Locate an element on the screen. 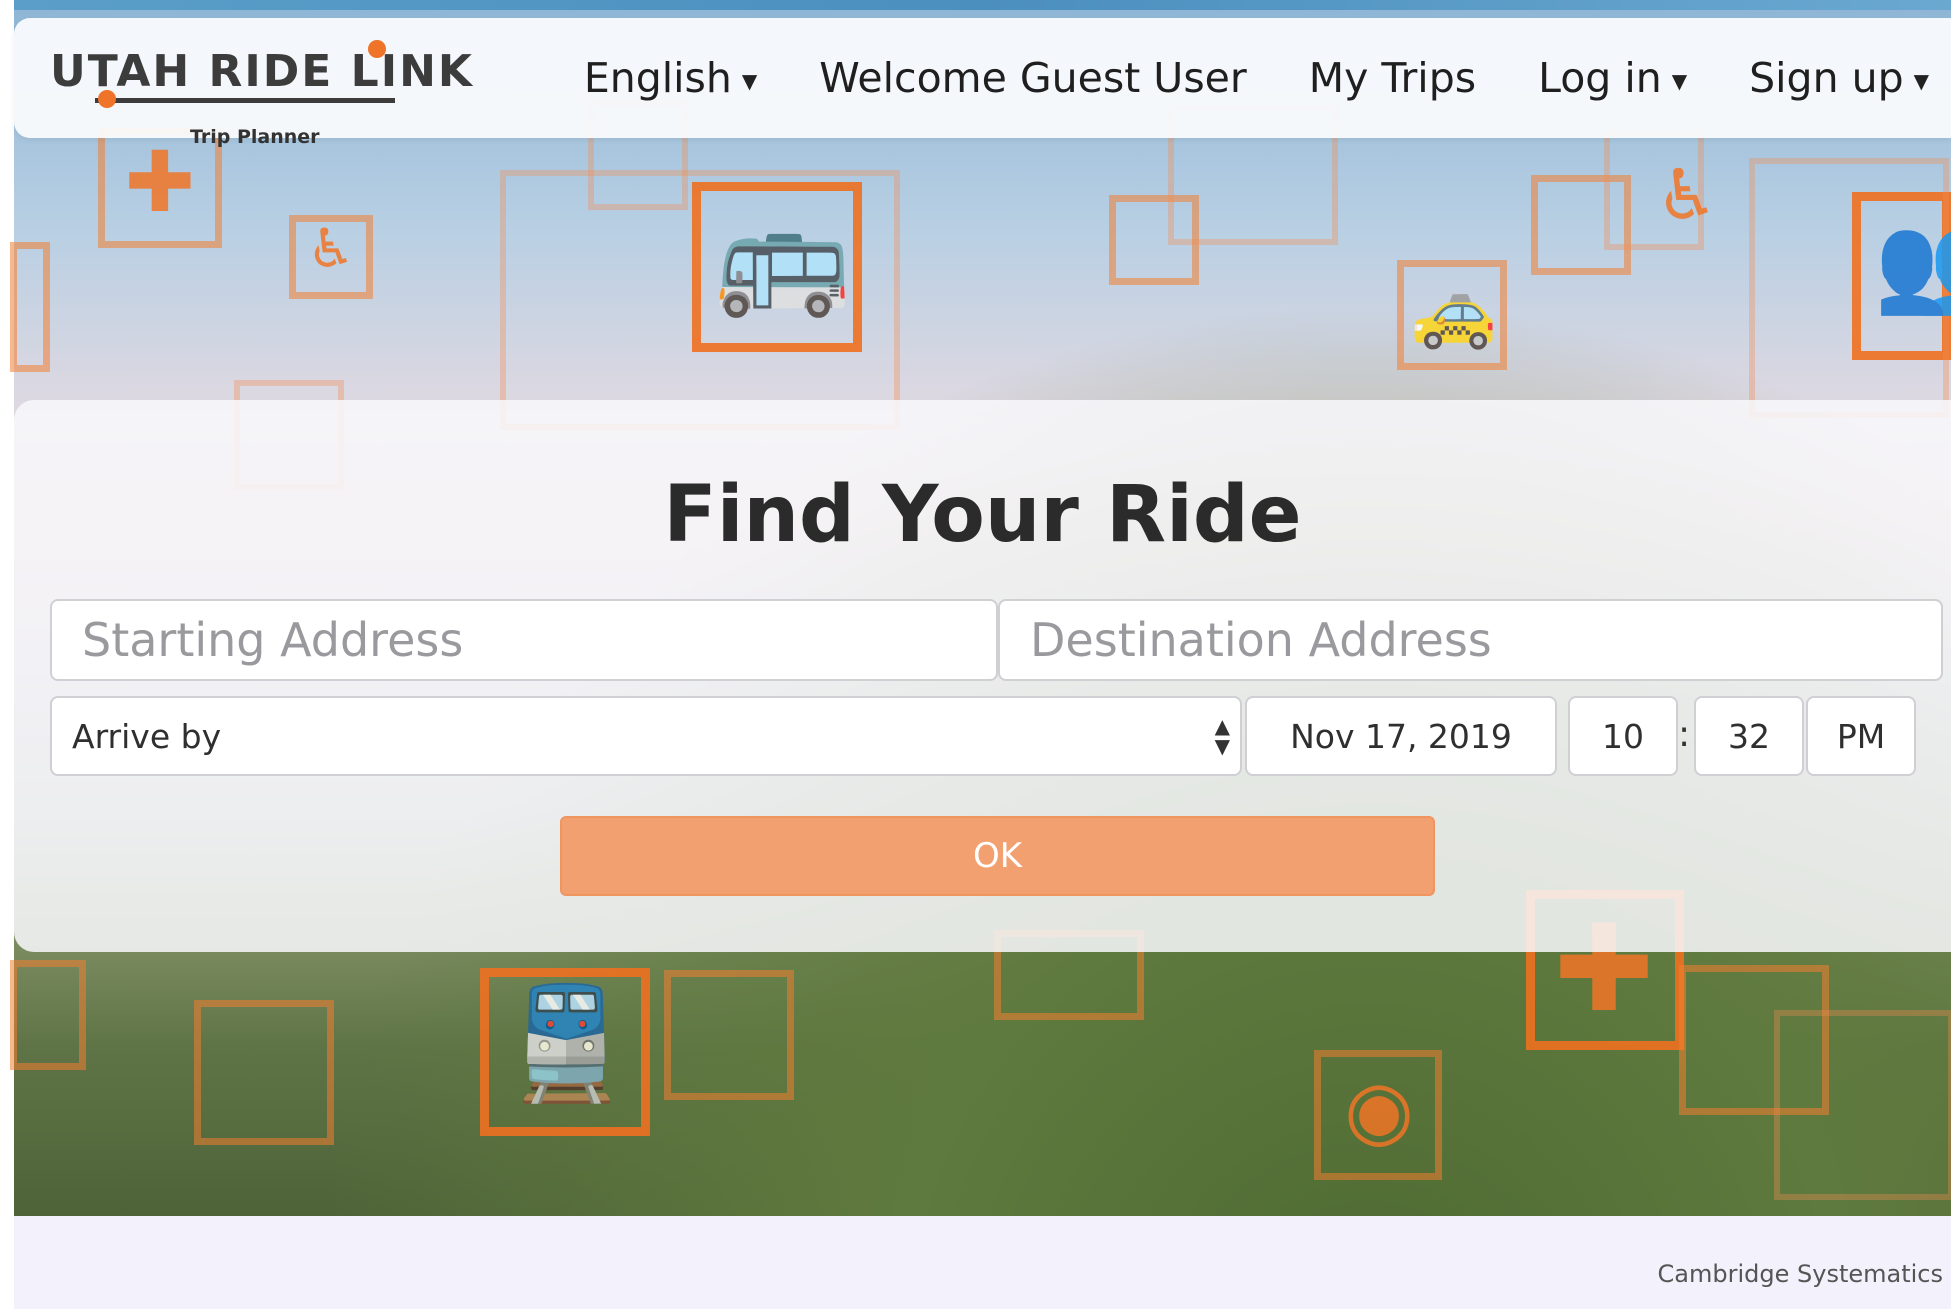 Image resolution: width=1951 pixels, height=1309 pixels. train-icon: 🚆 is located at coordinates (566, 1043).